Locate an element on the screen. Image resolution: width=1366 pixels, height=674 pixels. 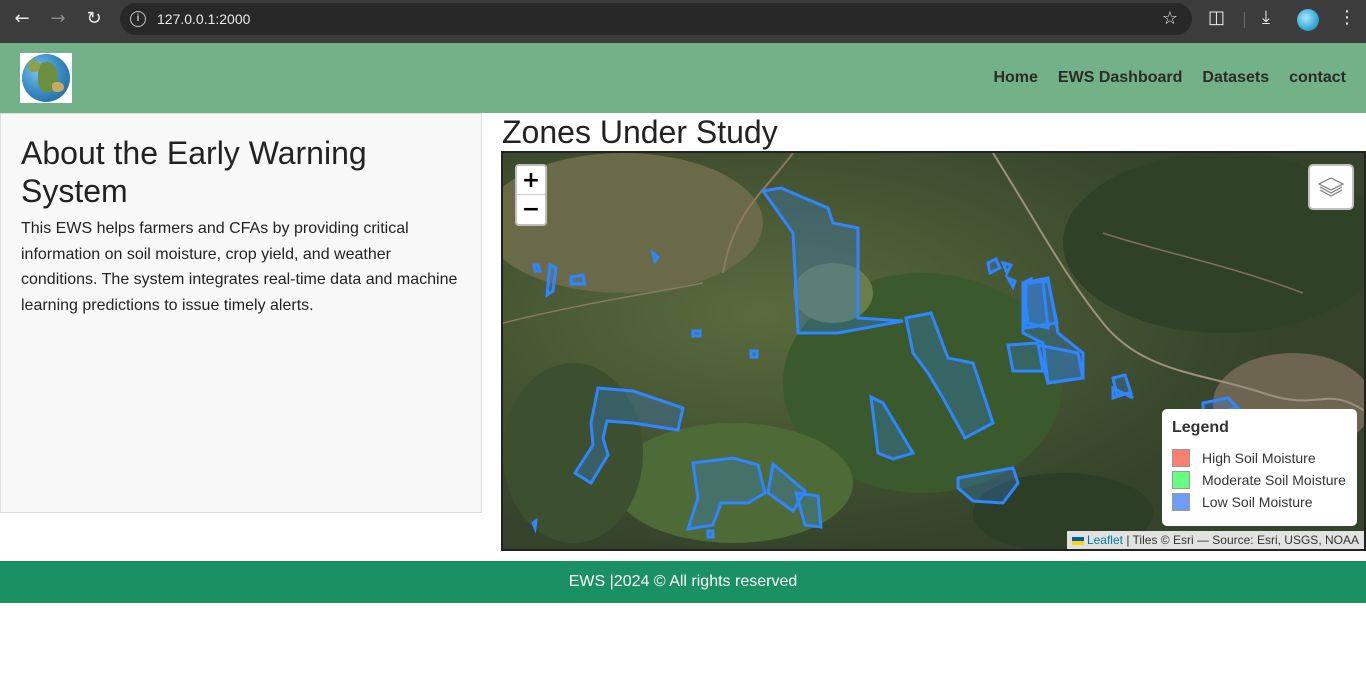
browser-toolbar: ← → ↻ i 127.0.0.1:2000 ☆ ◫ ⤓ ⋮ is located at coordinates (683, 21).